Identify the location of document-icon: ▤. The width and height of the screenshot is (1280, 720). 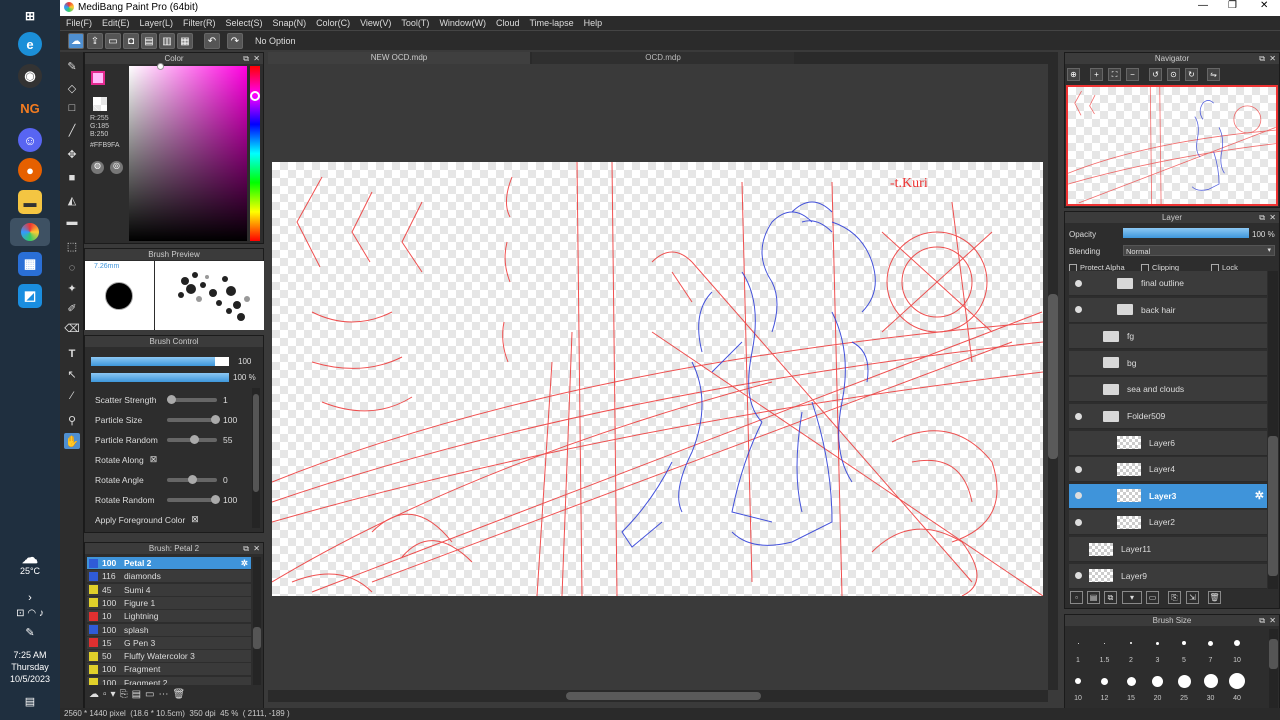
(149, 41).